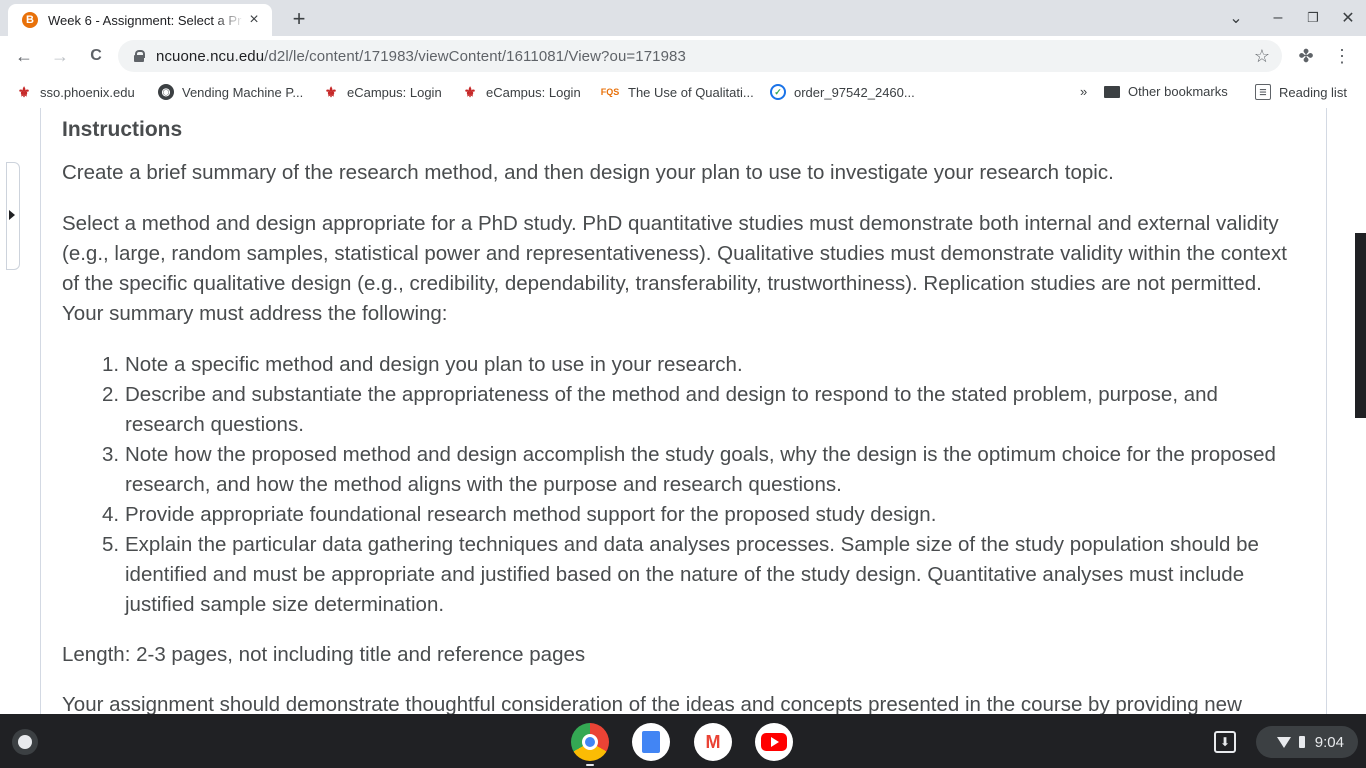  Describe the element at coordinates (713, 742) in the screenshot. I see `gmail-app-icon: M` at that location.